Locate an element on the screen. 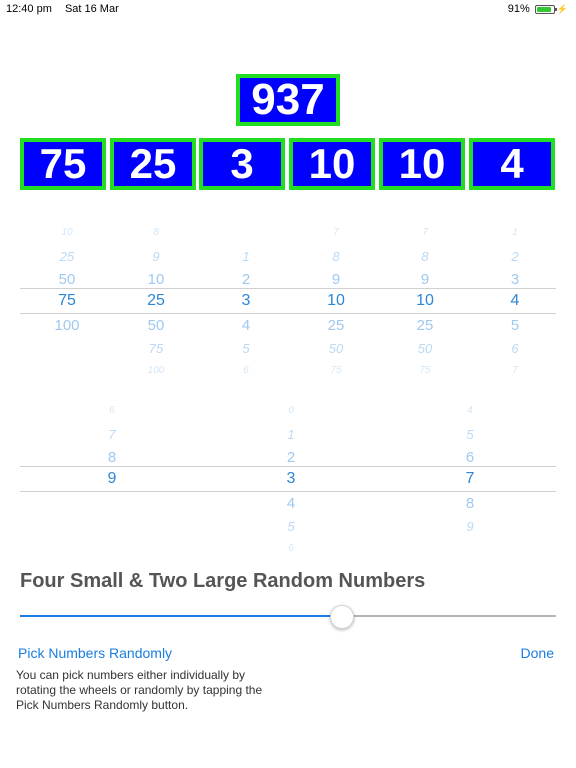 Image resolution: width=576 pixels, height=768 pixels. number-tile-1: 75 is located at coordinates (63, 164).